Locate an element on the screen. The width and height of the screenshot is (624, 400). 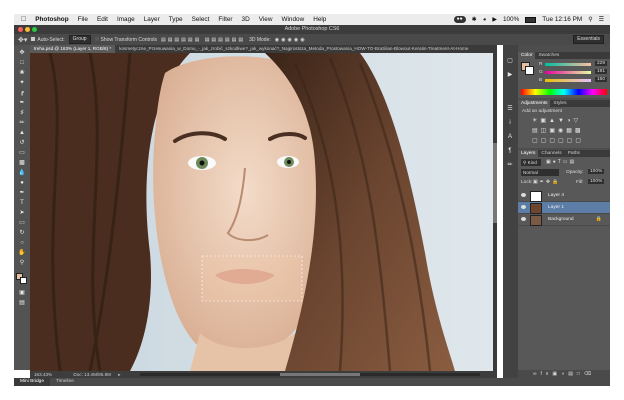
menu-layer: Layer is located at coordinates (152, 19).